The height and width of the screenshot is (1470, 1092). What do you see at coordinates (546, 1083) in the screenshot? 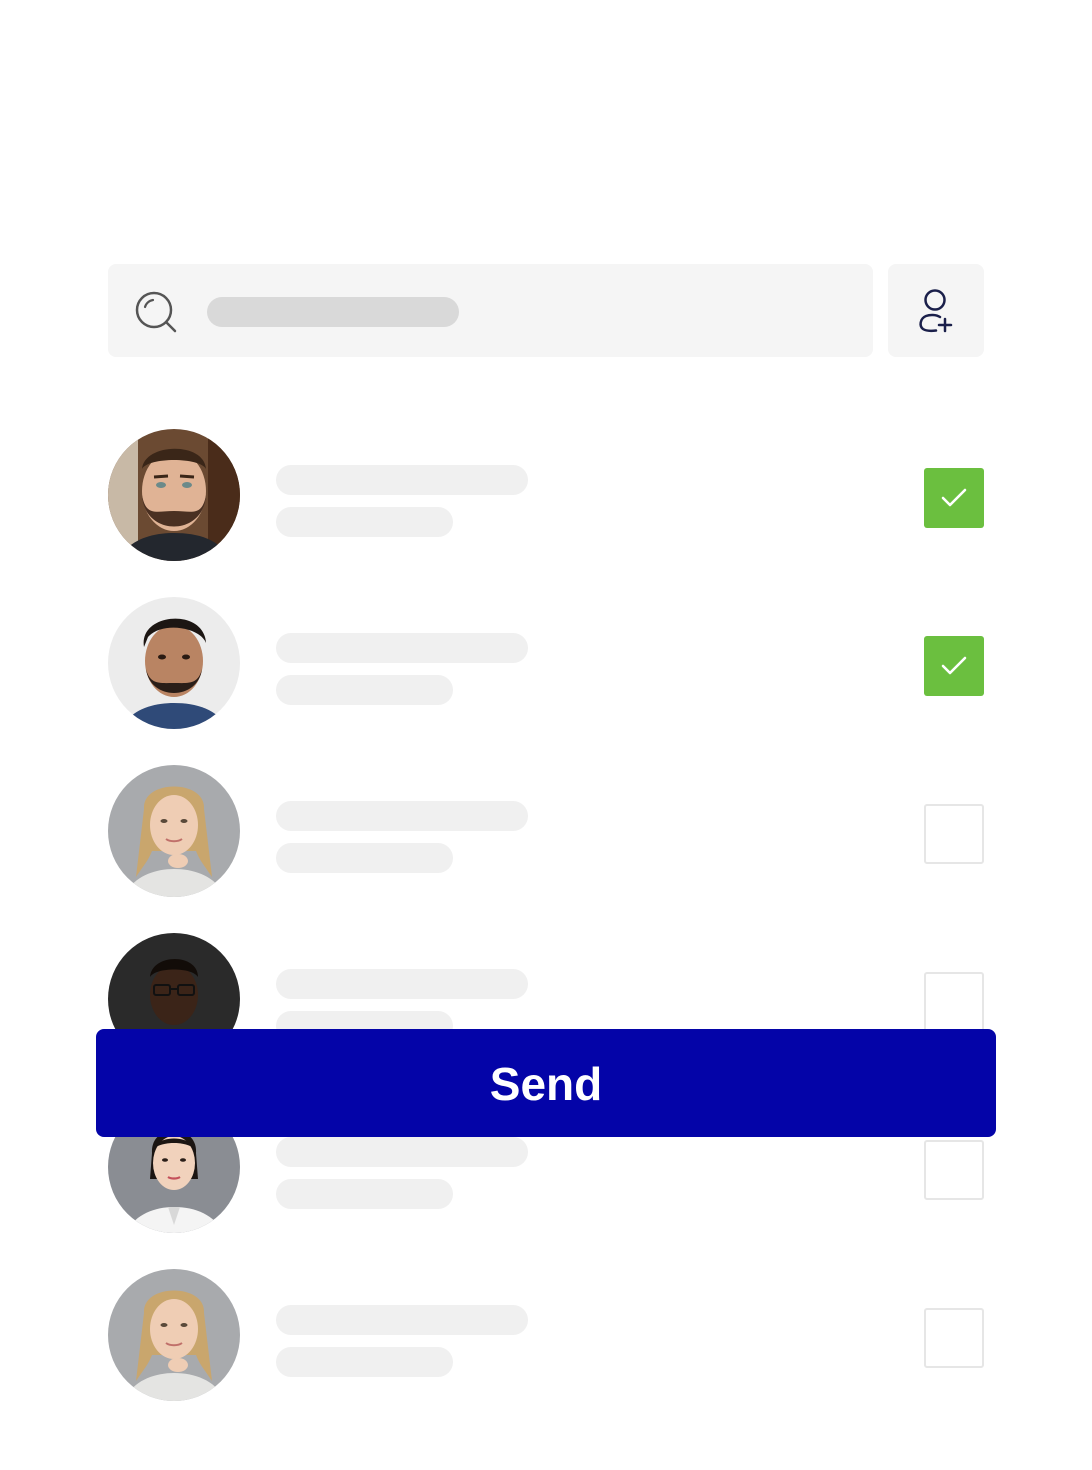
I see `send-button: Send` at bounding box center [546, 1083].